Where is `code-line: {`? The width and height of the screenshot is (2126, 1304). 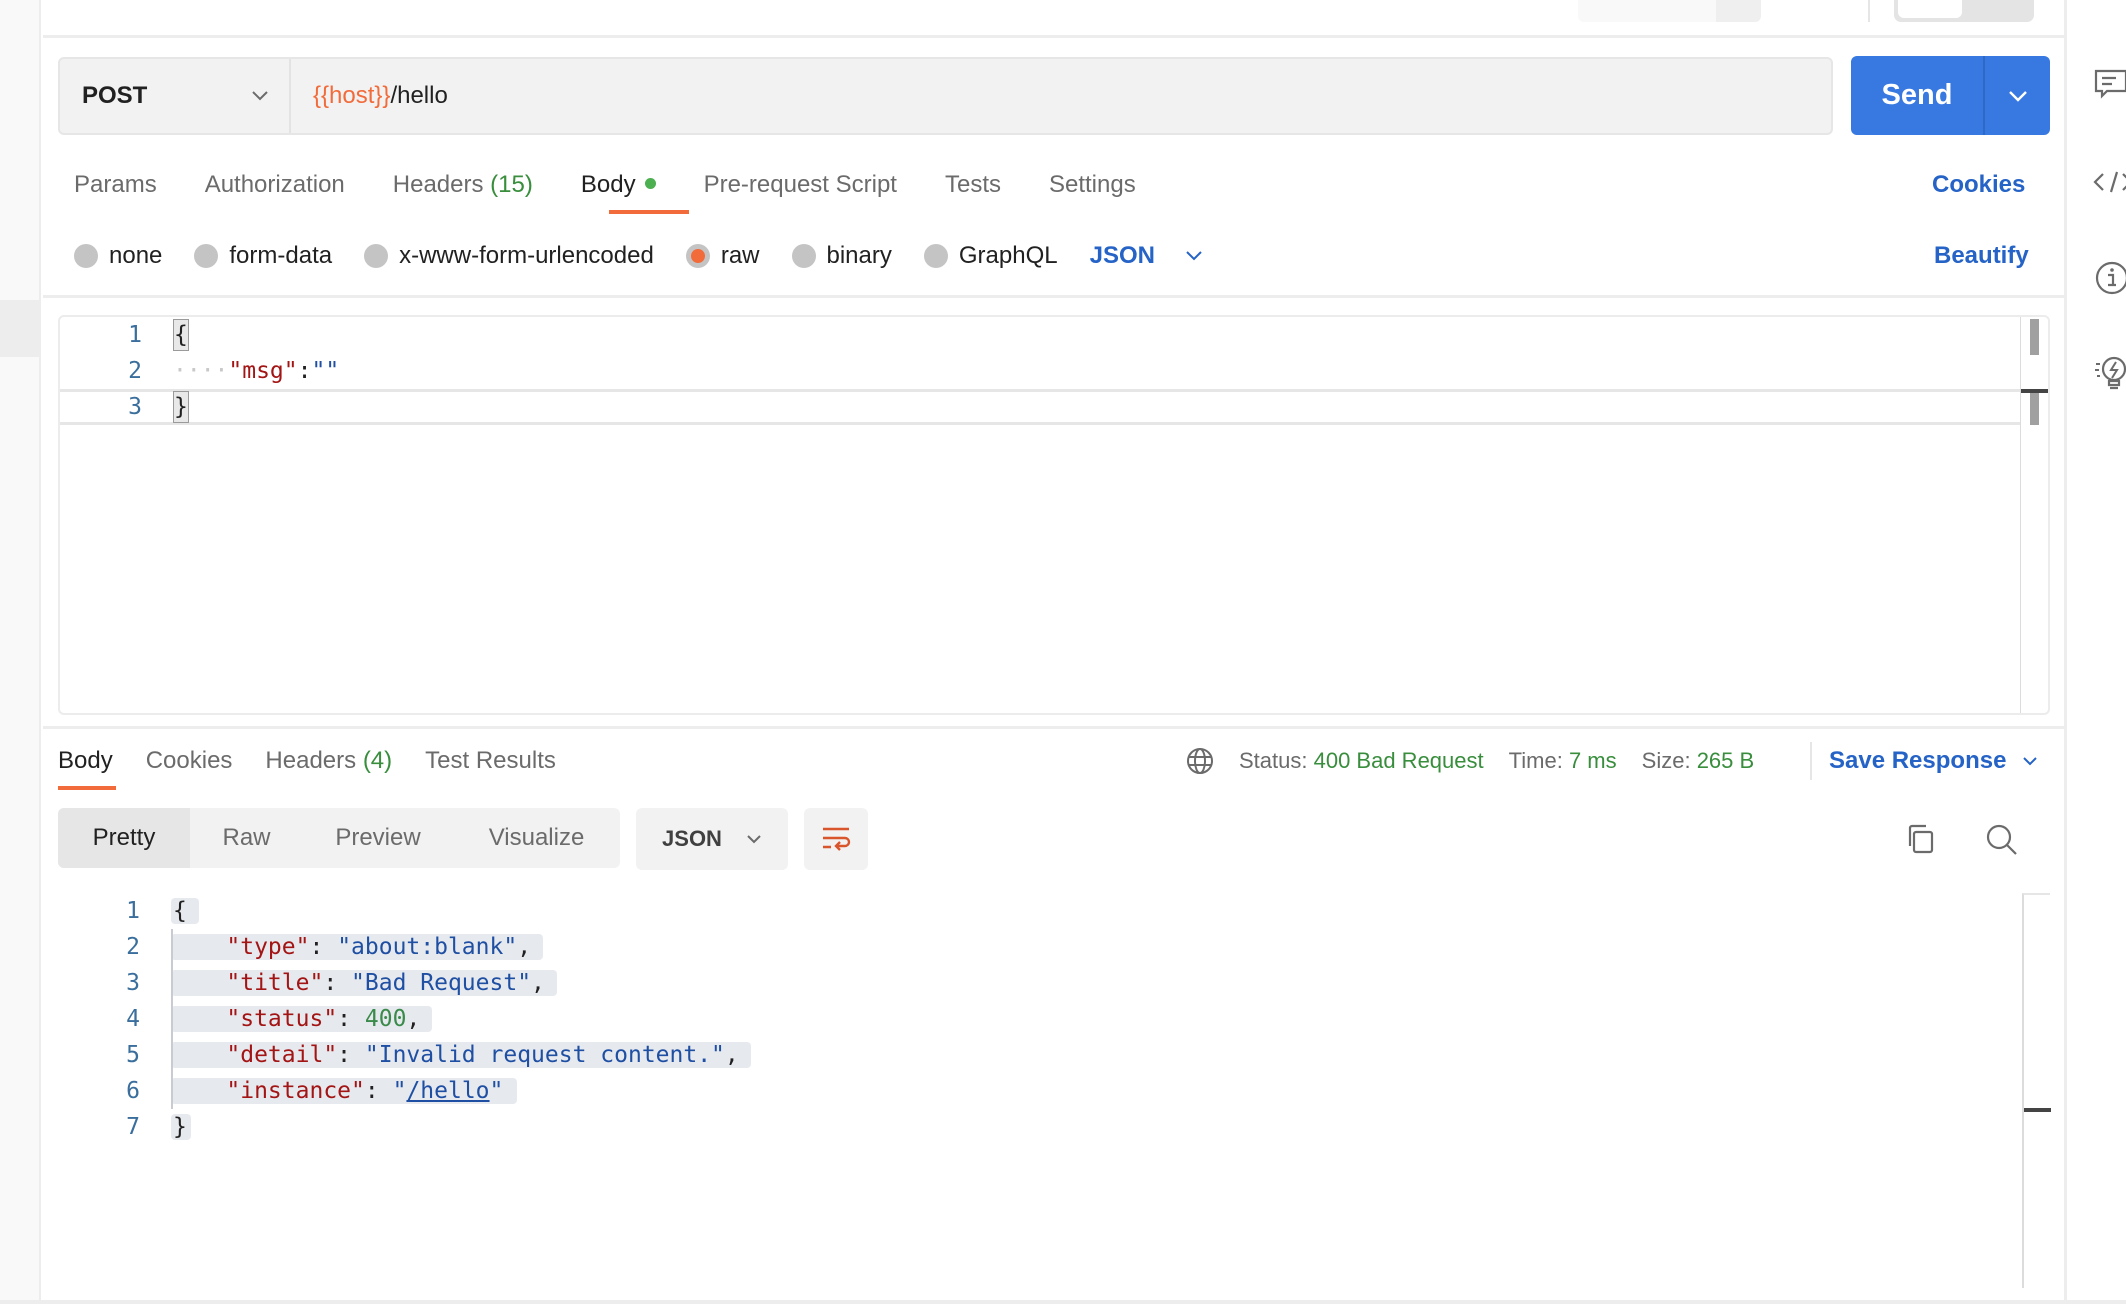
code-line: { is located at coordinates (181, 335).